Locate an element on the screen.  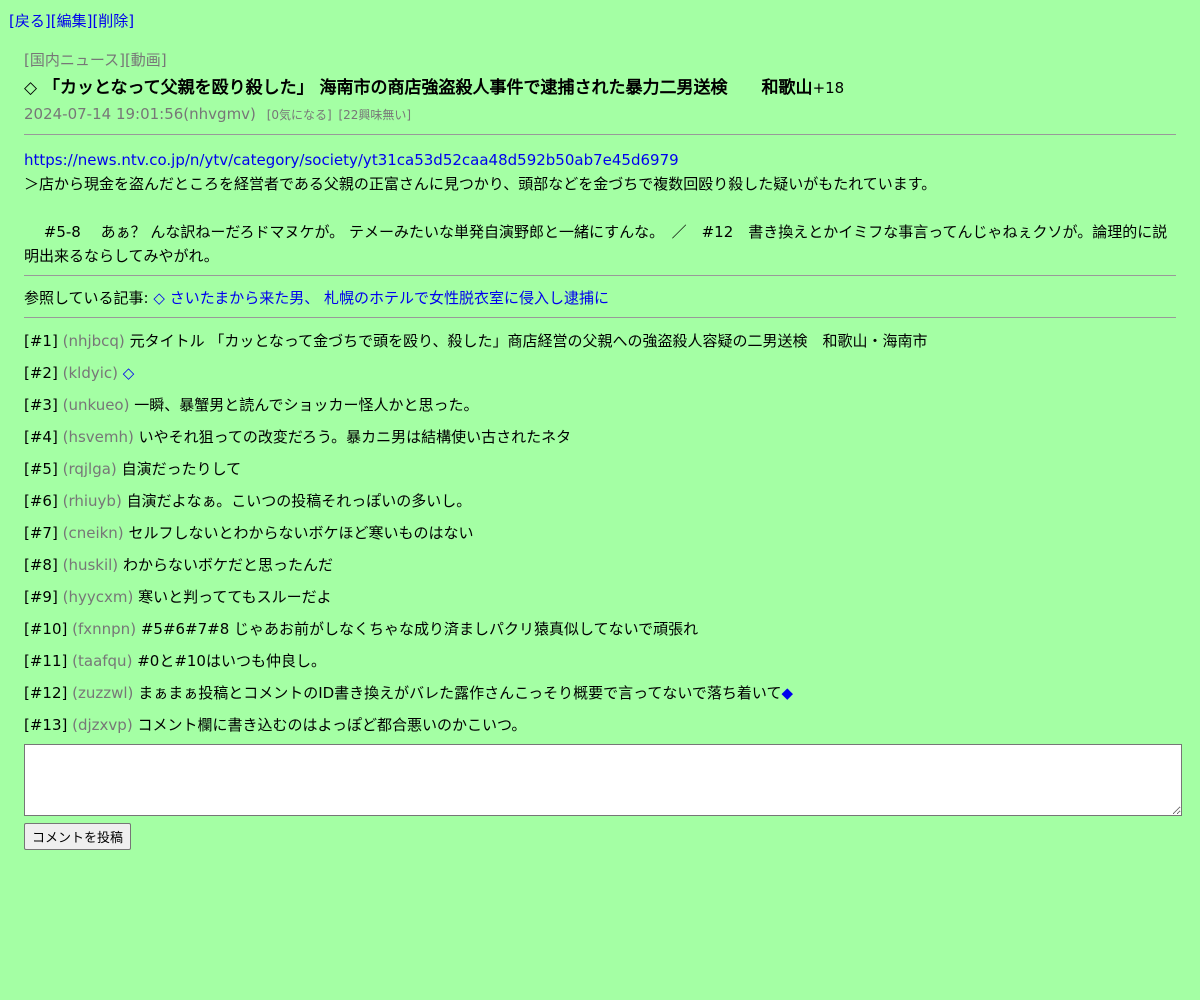
comment-user-id: (nhjbcq) is located at coordinates (93, 341).